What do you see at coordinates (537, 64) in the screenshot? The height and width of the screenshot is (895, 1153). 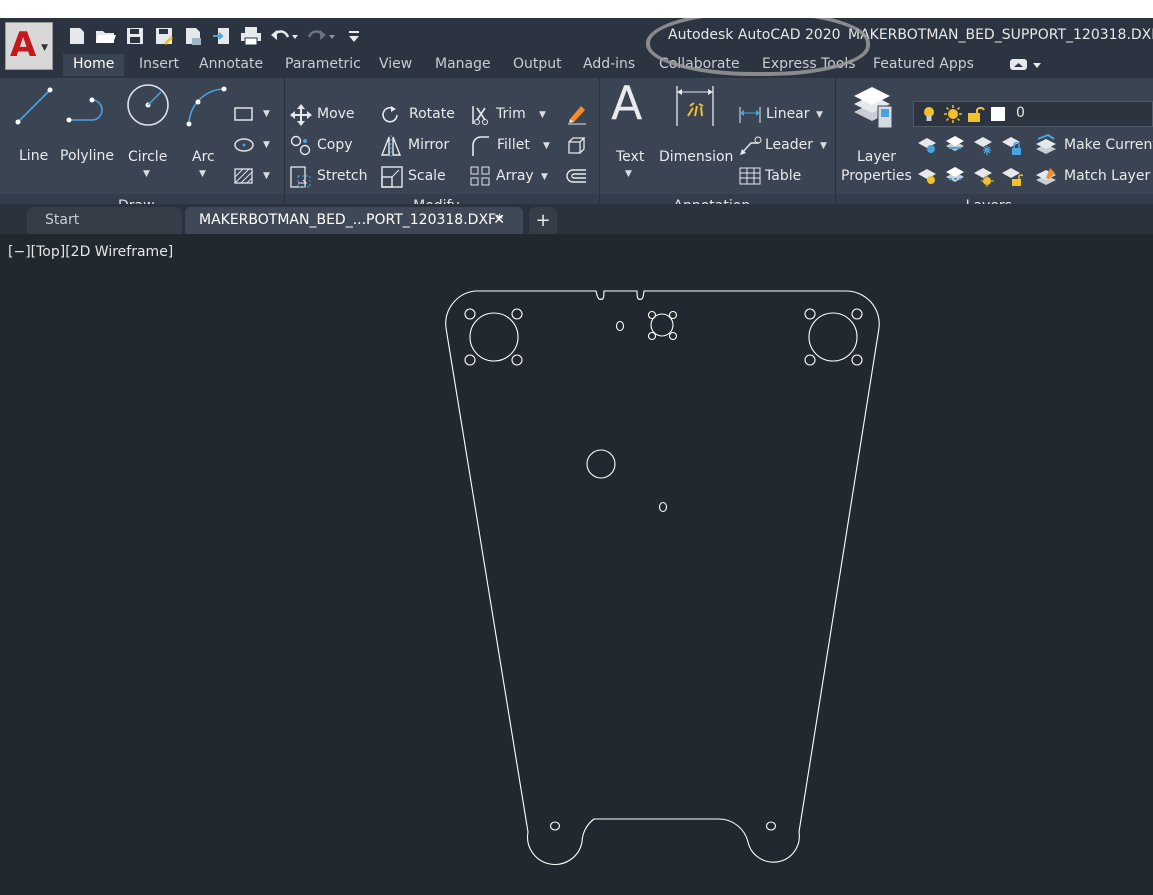 I see `tab-output: Output` at bounding box center [537, 64].